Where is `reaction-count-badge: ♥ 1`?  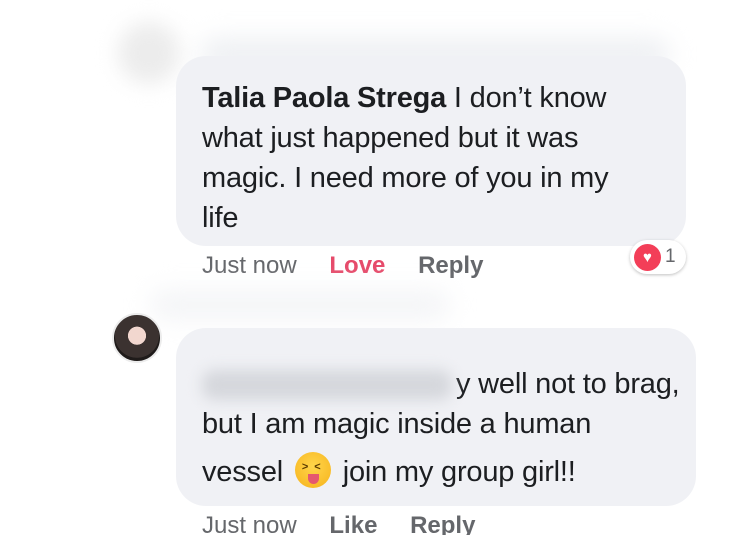
reaction-count-badge: ♥ 1 is located at coordinates (658, 257).